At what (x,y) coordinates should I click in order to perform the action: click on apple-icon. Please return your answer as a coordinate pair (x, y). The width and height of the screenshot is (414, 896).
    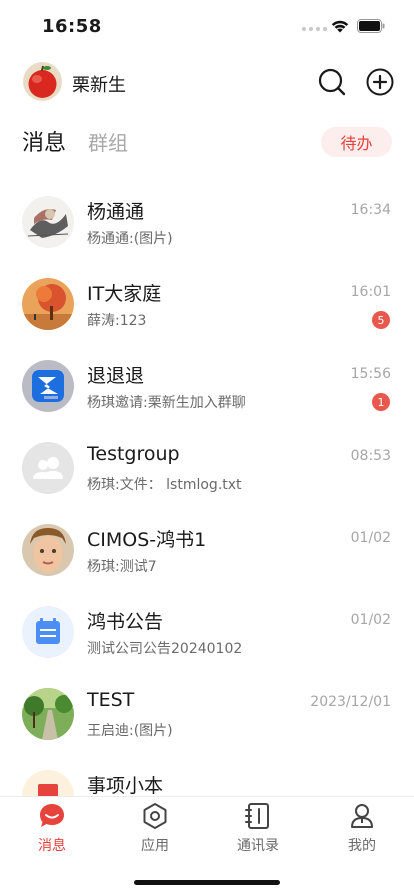
    Looking at the image, I should click on (42, 81).